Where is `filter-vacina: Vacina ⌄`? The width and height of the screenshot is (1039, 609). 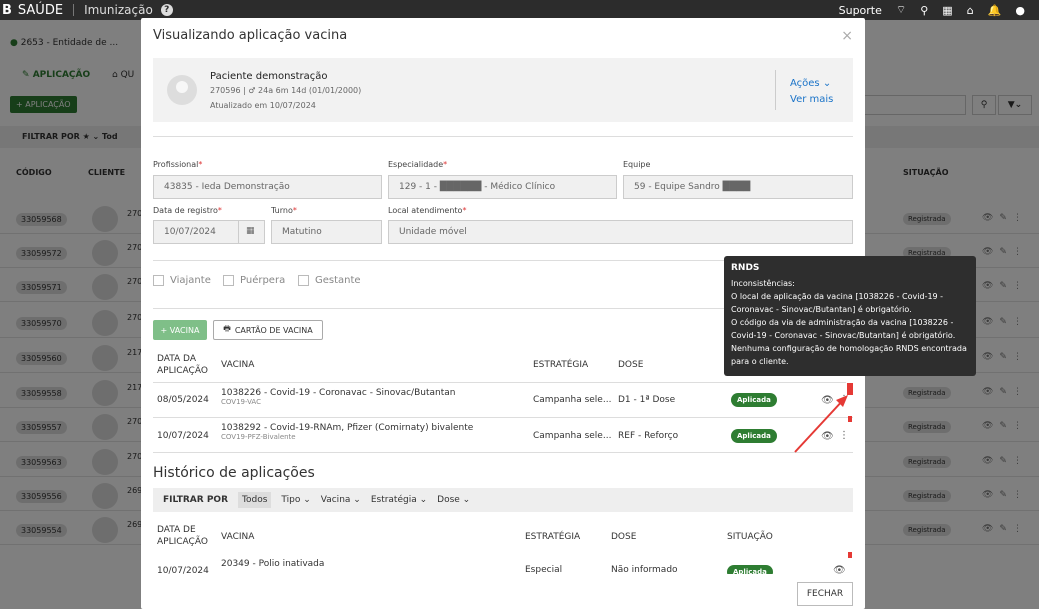 filter-vacina: Vacina ⌄ is located at coordinates (341, 500).